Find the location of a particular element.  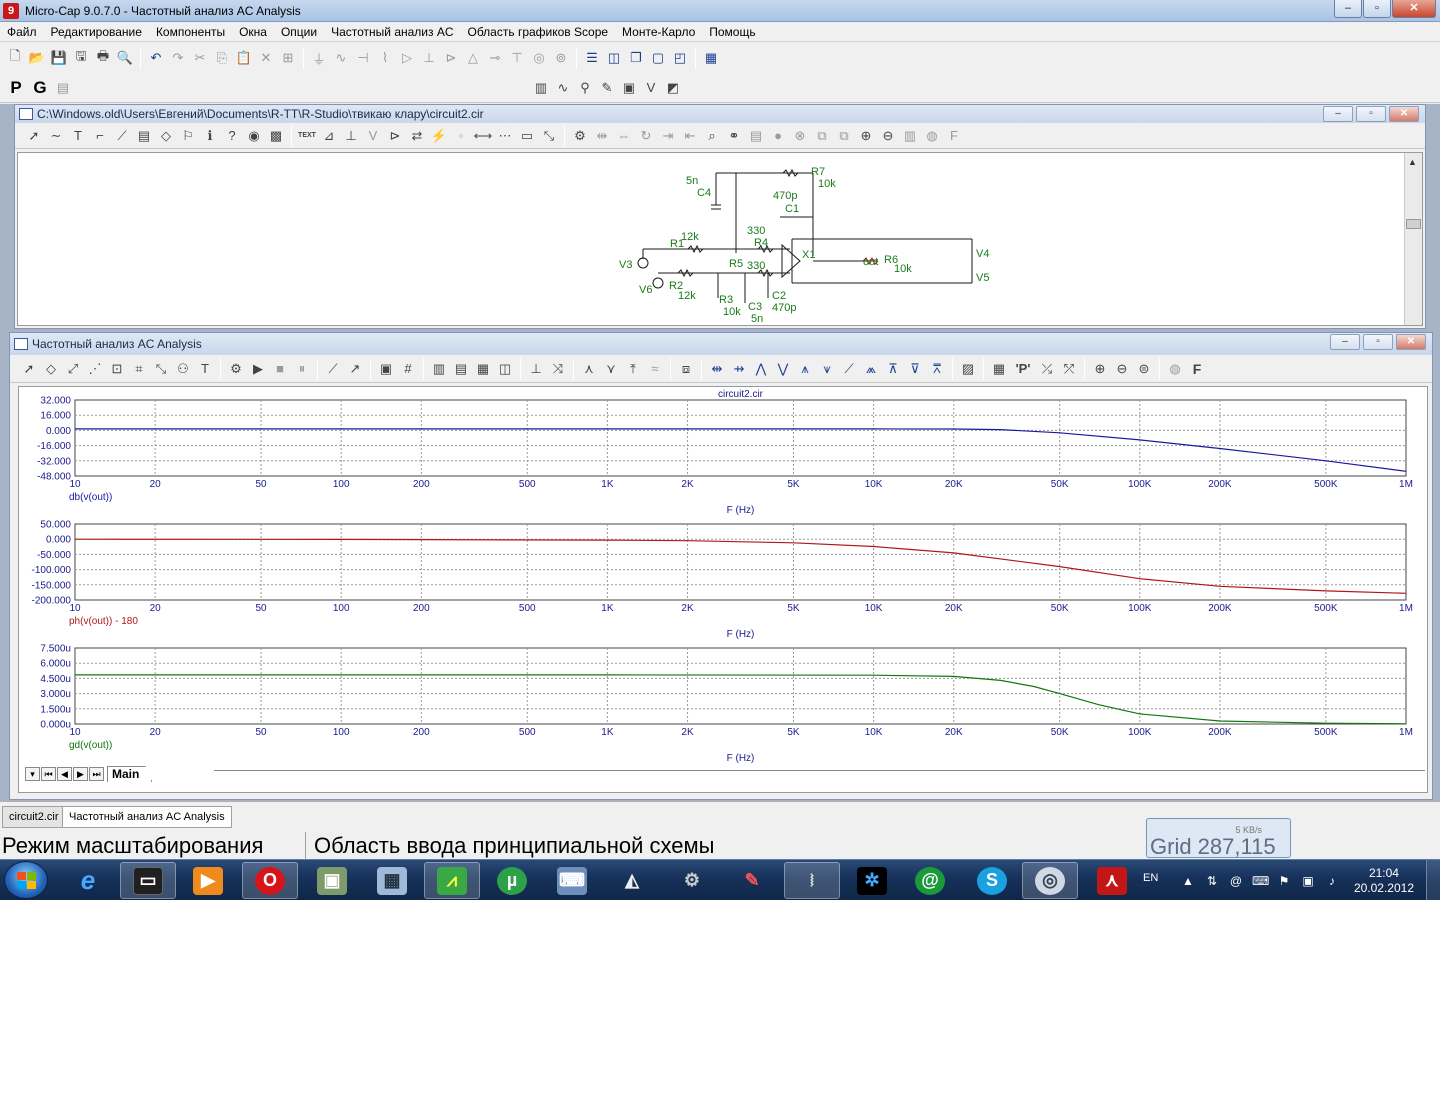

send-back-icon: ⧉ is located at coordinates (844, 136).